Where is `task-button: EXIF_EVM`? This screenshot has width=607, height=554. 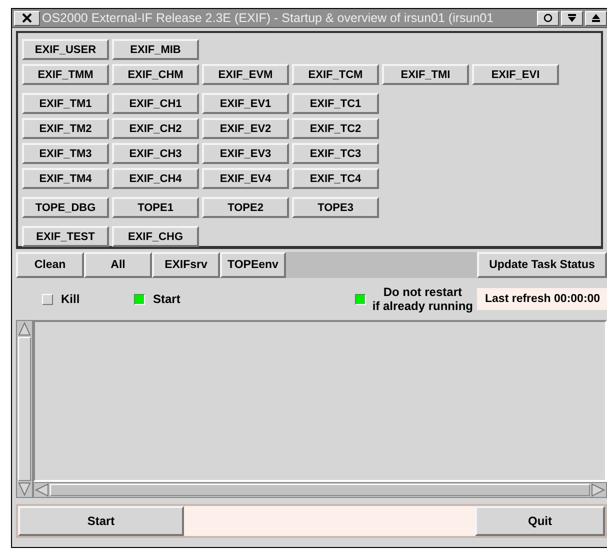
task-button: EXIF_EVM is located at coordinates (245, 74).